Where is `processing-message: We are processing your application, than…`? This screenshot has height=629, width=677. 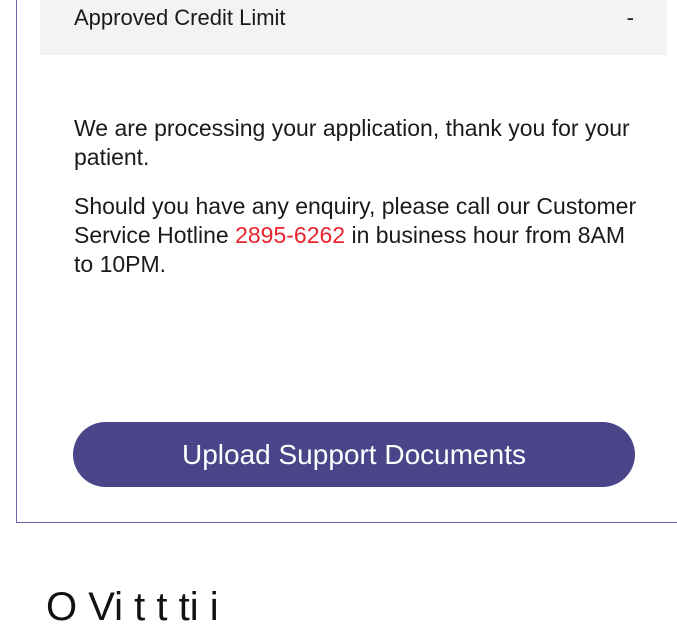
processing-message: We are processing your application, than… is located at coordinates (352, 142).